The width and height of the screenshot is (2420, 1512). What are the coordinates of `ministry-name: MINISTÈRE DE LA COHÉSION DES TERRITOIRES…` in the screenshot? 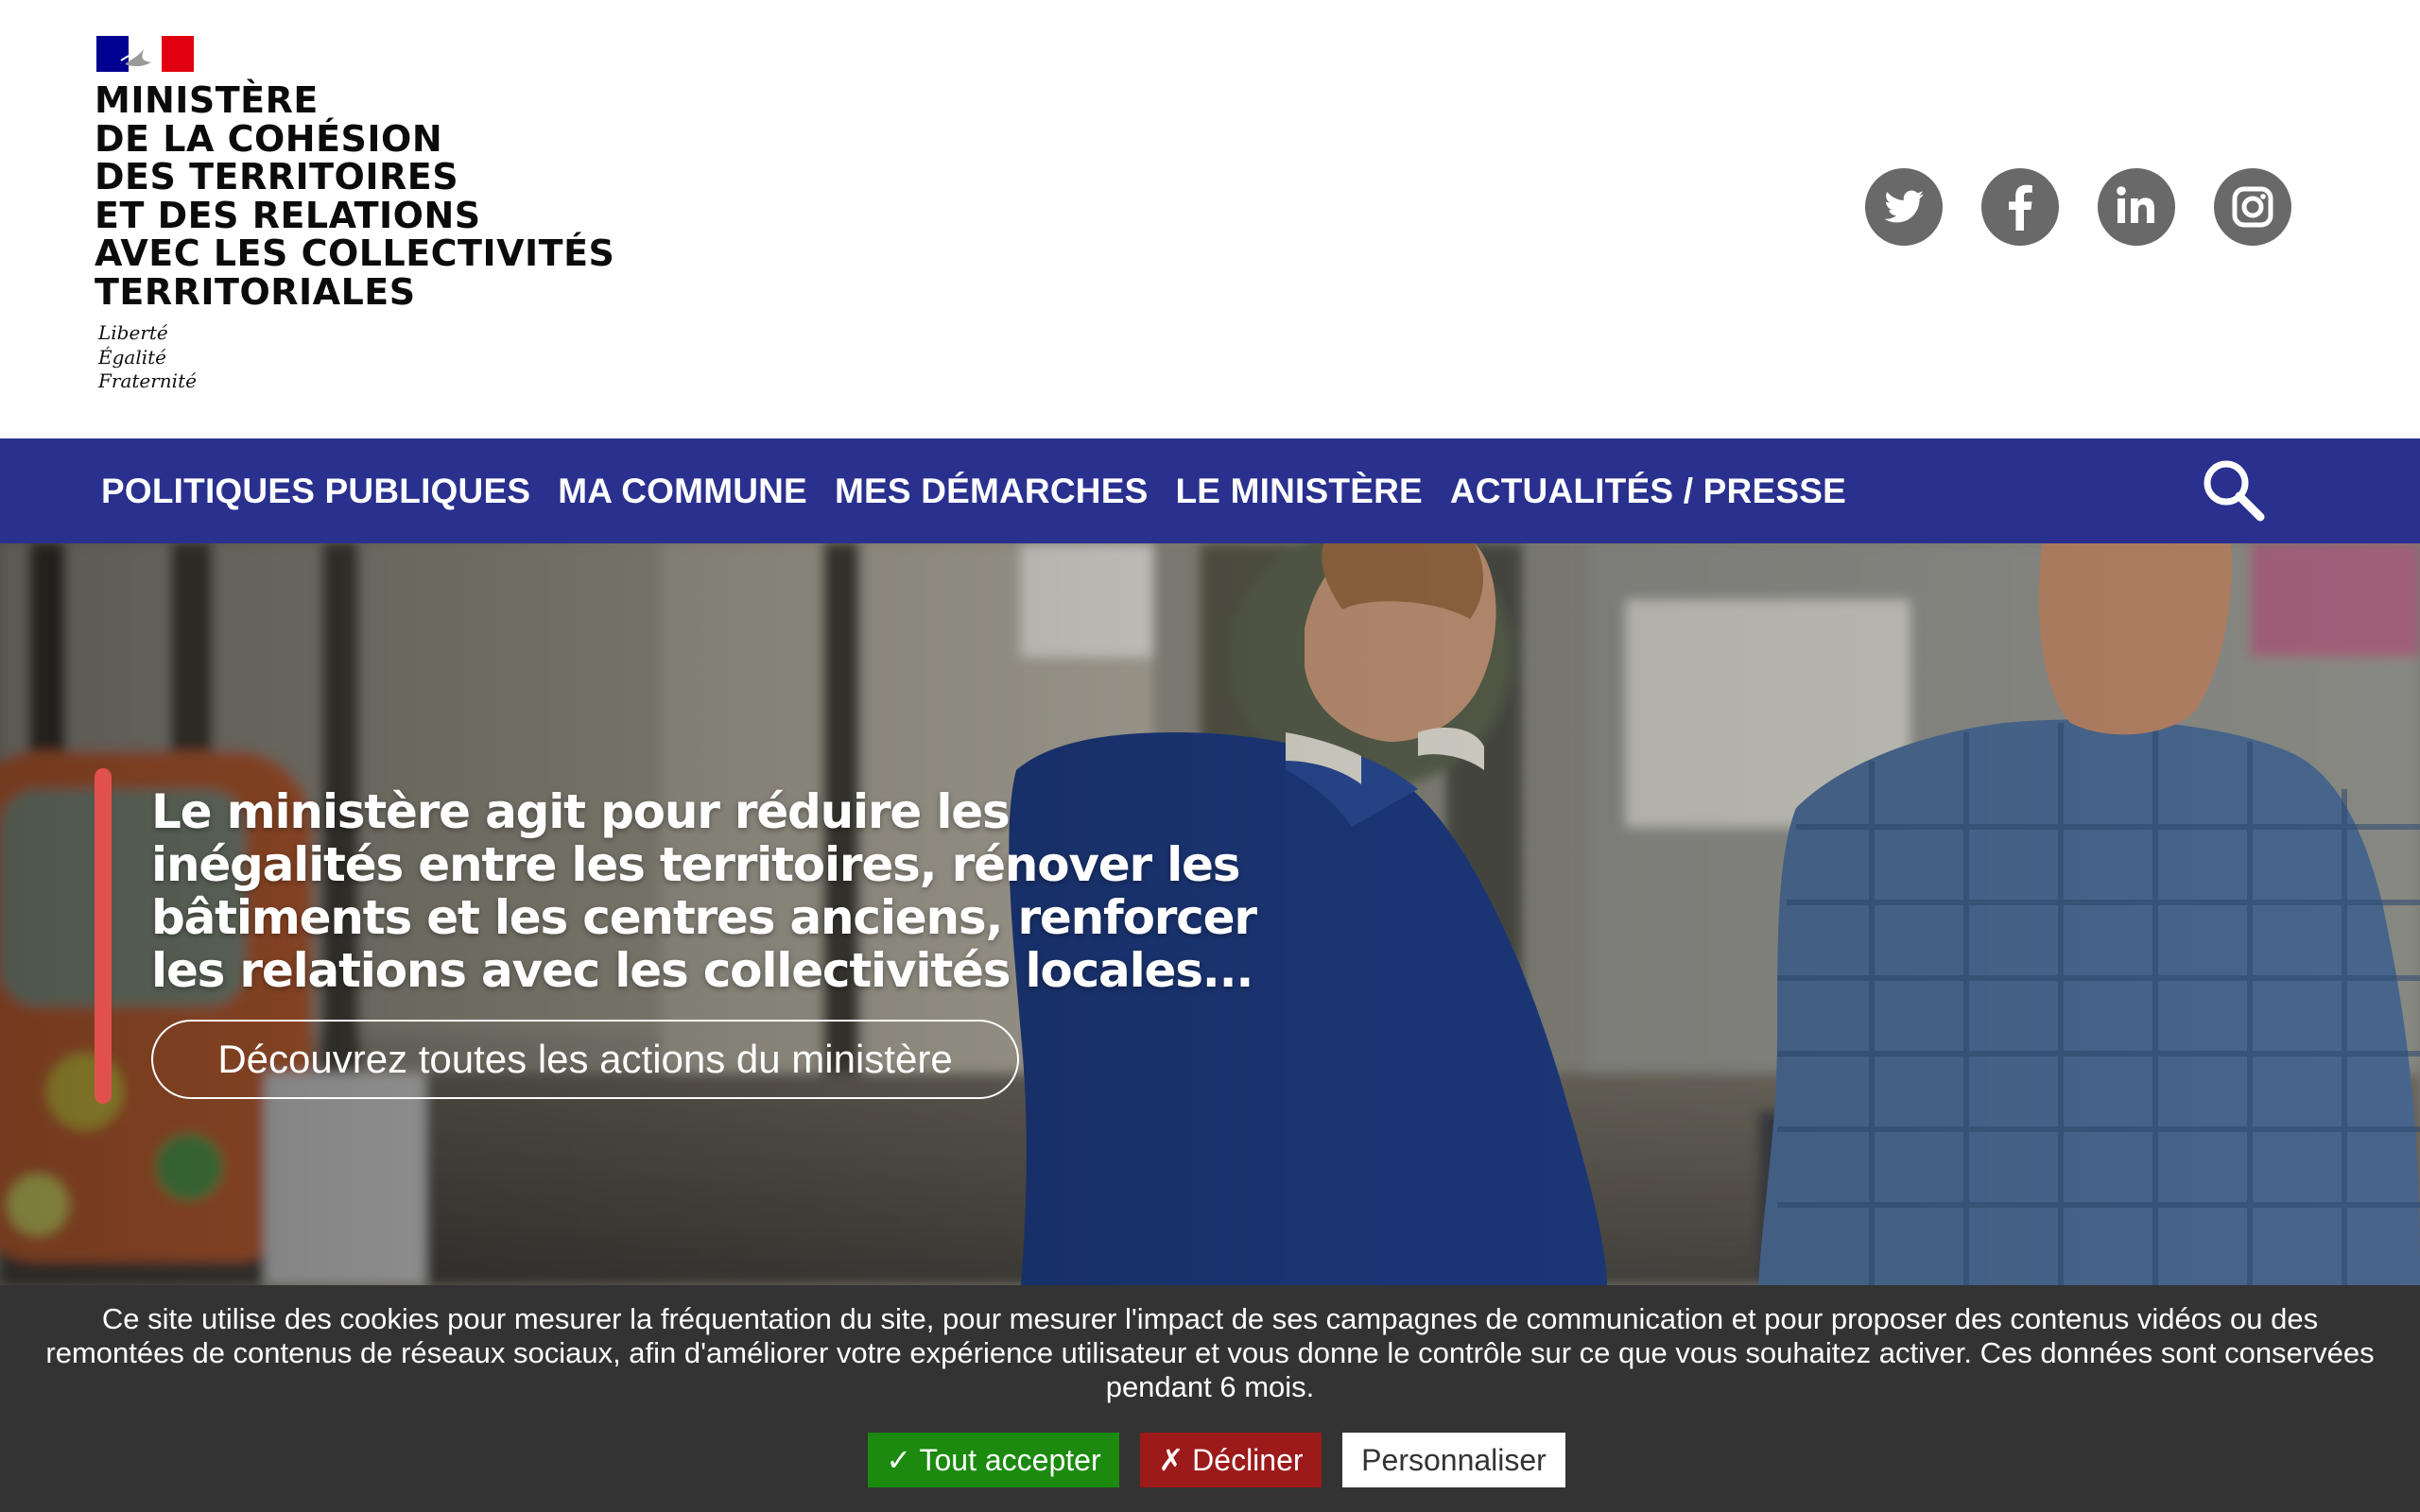 It's located at (354, 196).